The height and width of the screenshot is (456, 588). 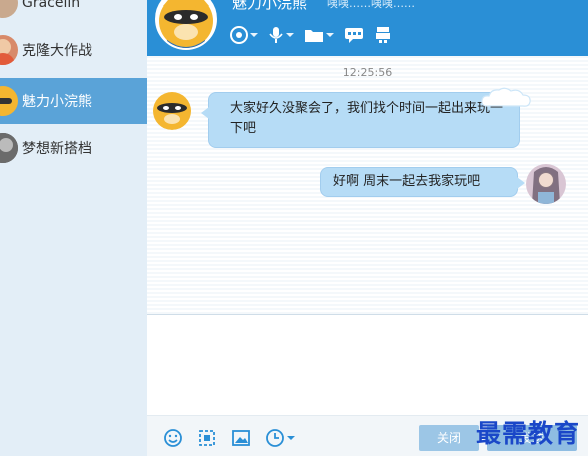 I want to click on folder-icon, so click(x=314, y=36).